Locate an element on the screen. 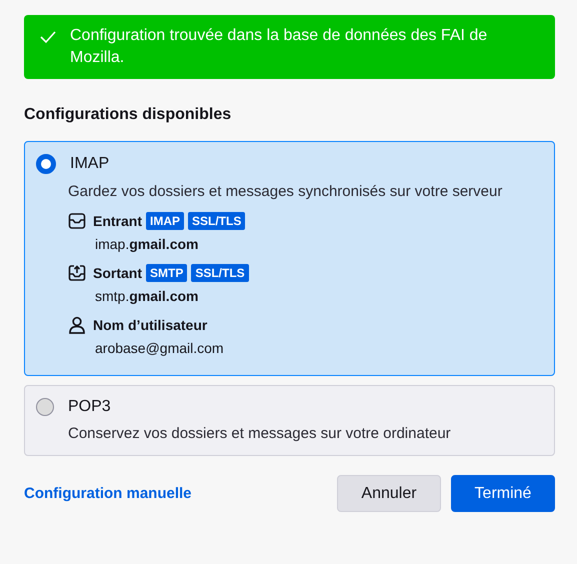  user-icon is located at coordinates (77, 325).